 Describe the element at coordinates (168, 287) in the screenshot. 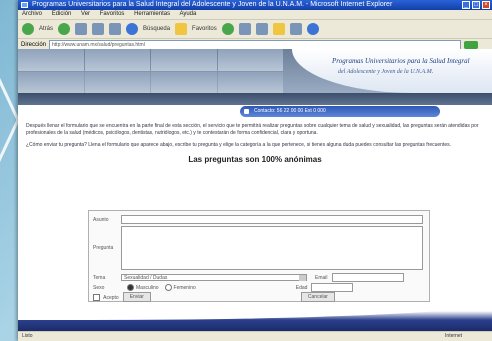

I see `radio-femenino` at that location.